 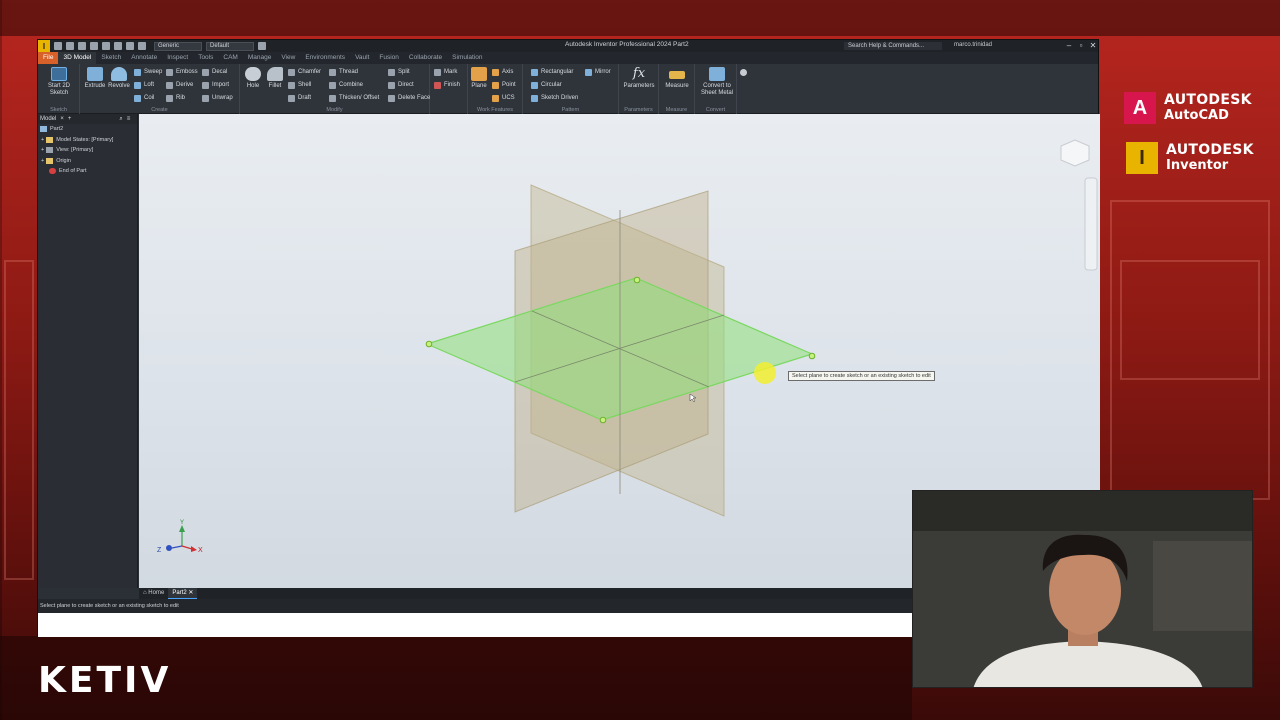 I want to click on convert-sheet-metal-button: Convert to Sheet Metal, so click(x=717, y=82).